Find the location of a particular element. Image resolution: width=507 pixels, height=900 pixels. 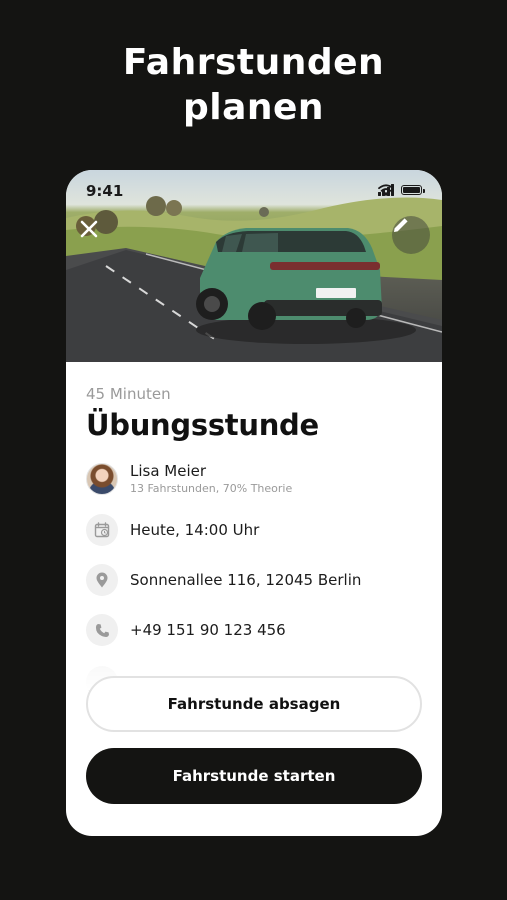

phone-row: +49 151 90 123 456 is located at coordinates (186, 630).